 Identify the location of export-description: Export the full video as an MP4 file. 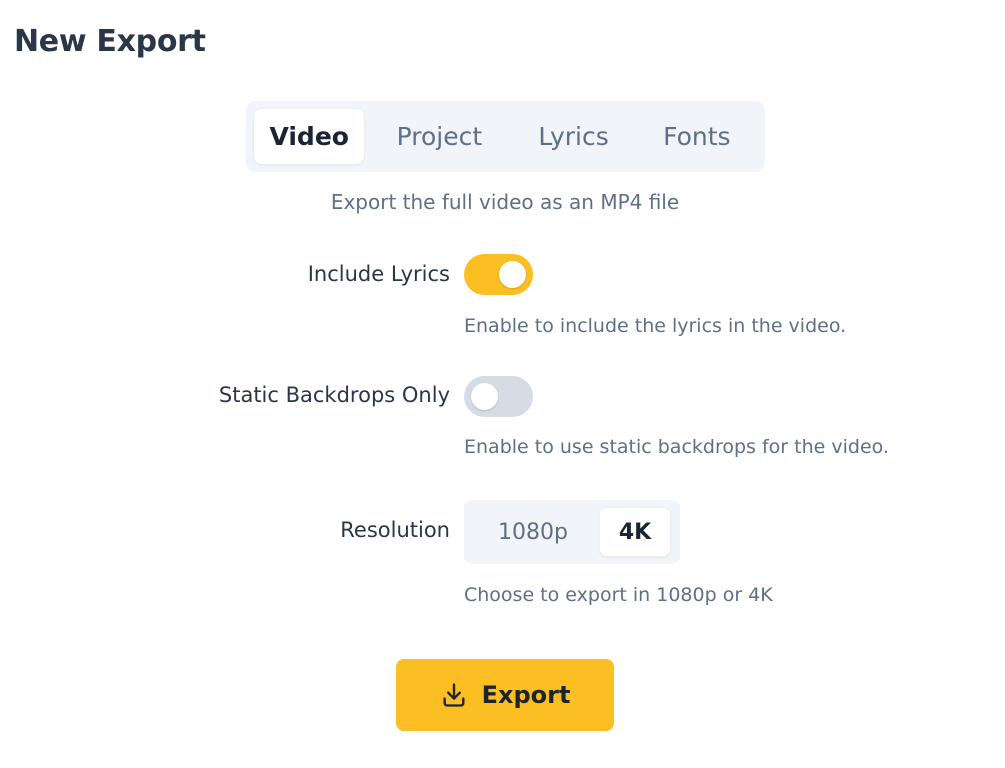
(505, 202).